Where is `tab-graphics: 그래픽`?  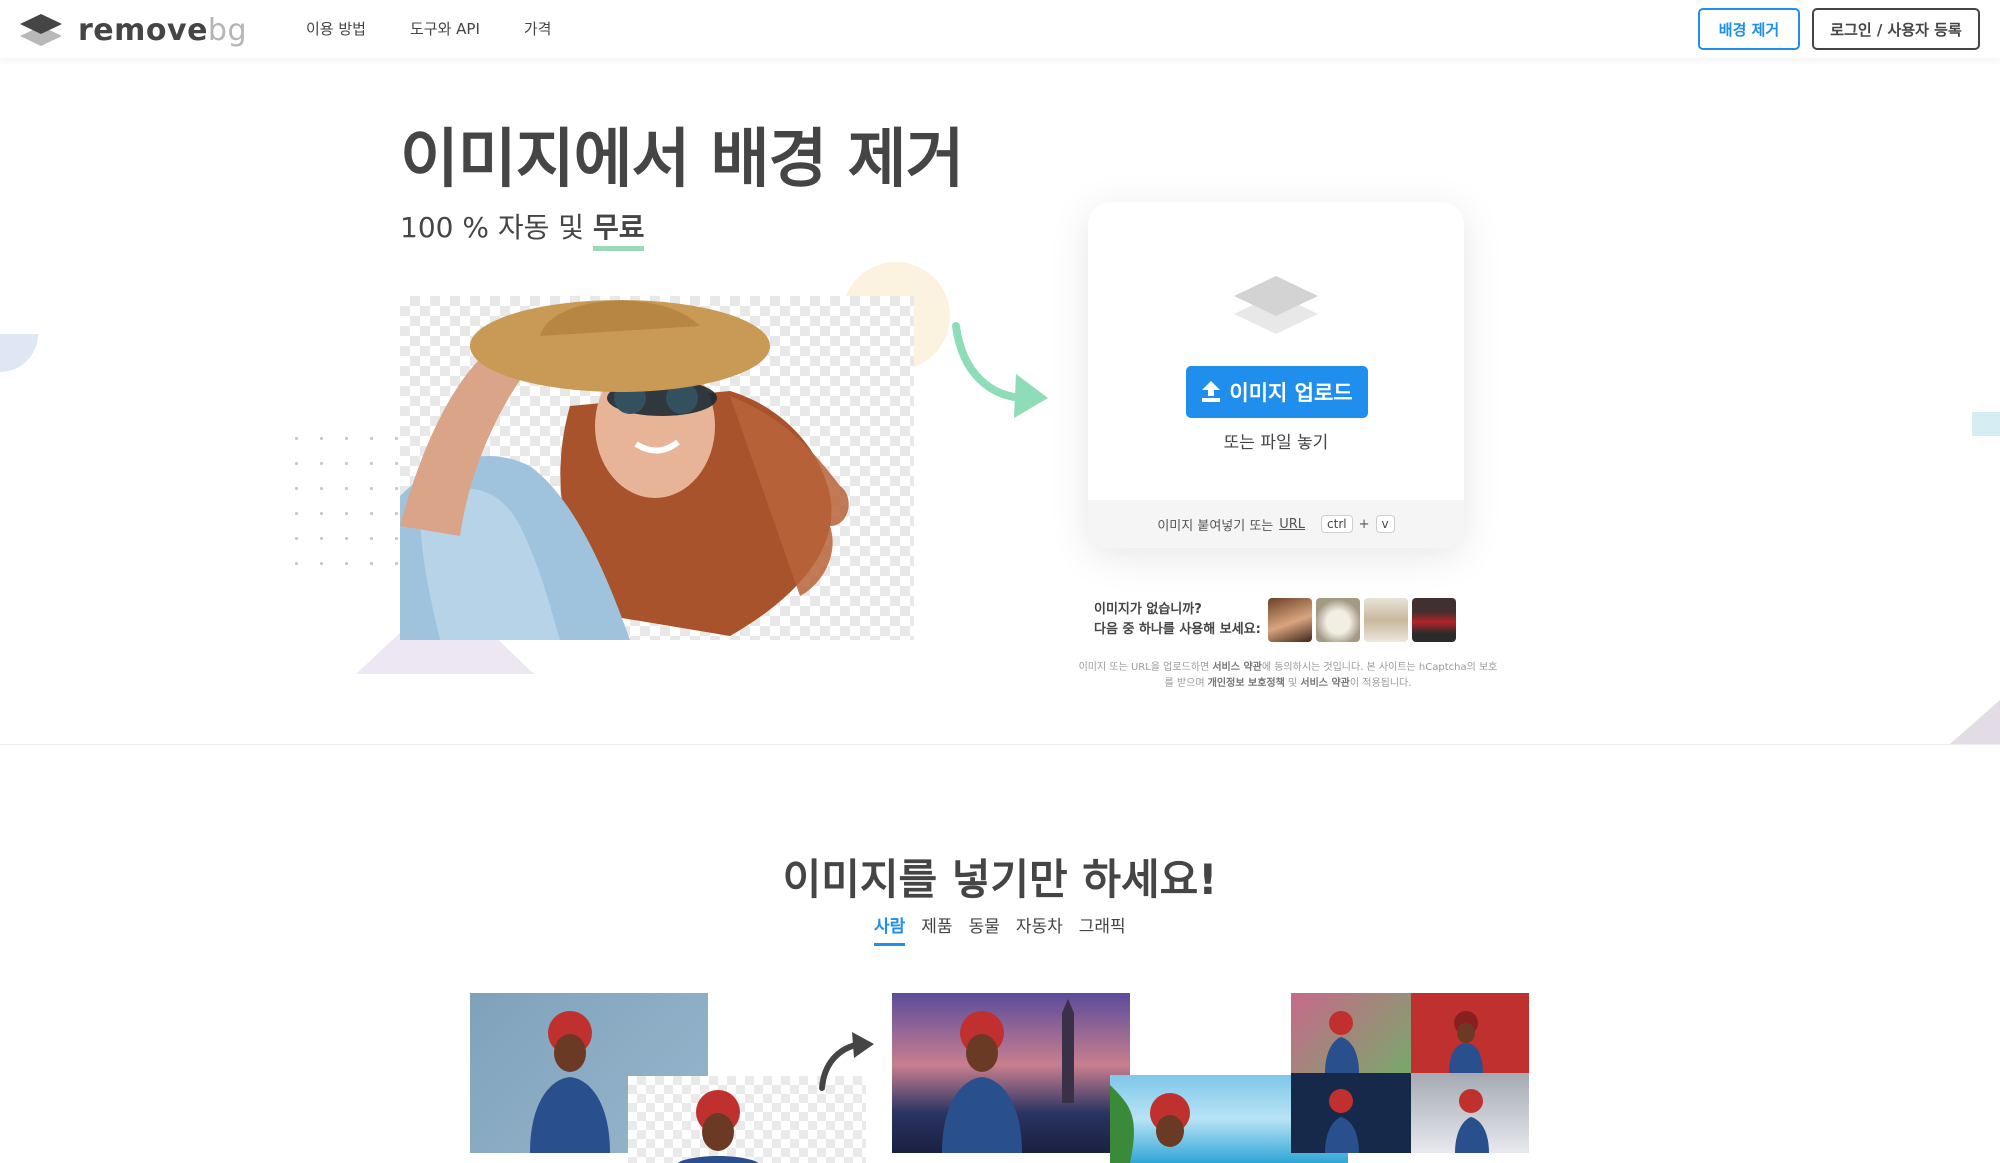 tab-graphics: 그래픽 is located at coordinates (1102, 929).